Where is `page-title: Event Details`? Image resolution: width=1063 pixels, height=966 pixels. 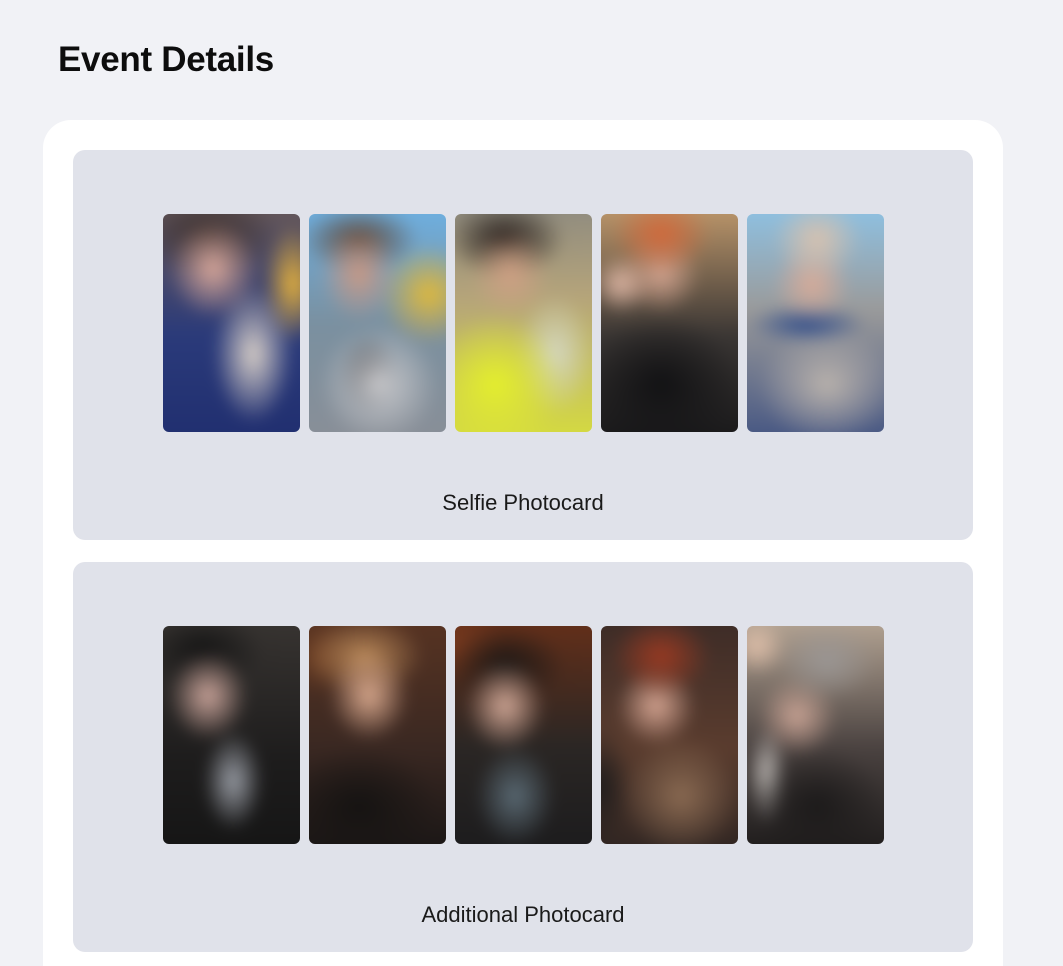
page-title: Event Details is located at coordinates (166, 59).